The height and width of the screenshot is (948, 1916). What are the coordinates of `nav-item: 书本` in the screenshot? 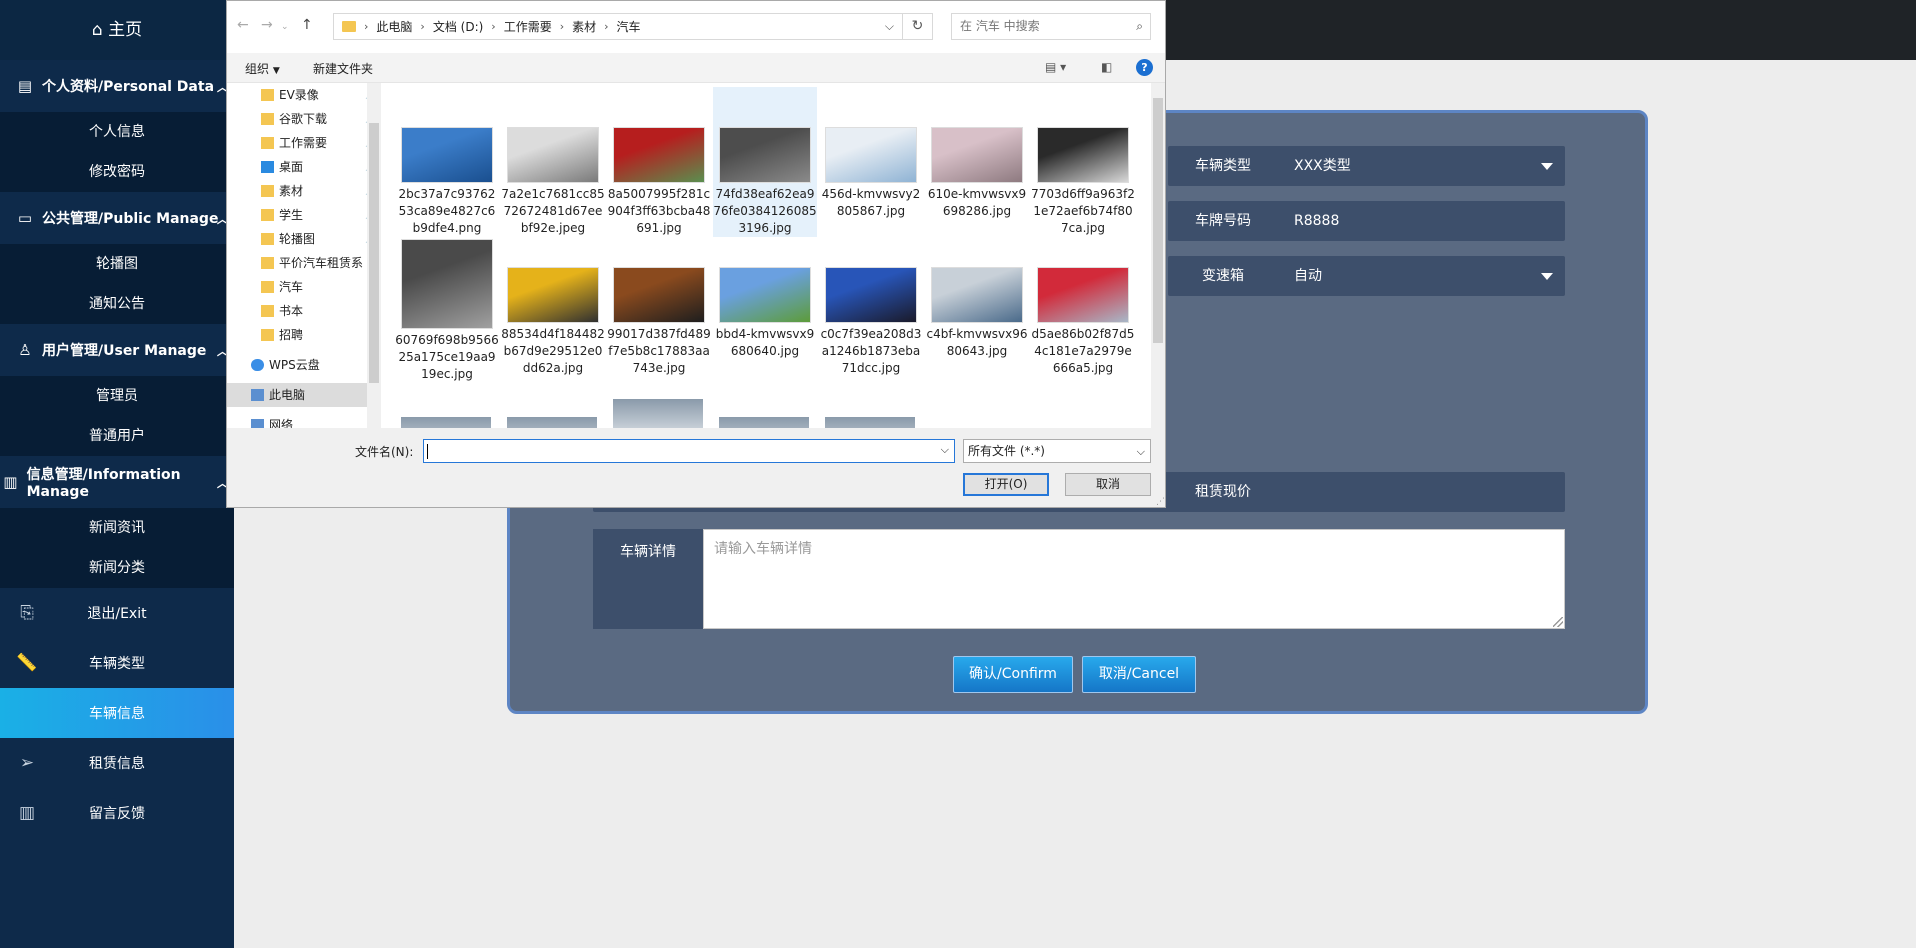 It's located at (282, 311).